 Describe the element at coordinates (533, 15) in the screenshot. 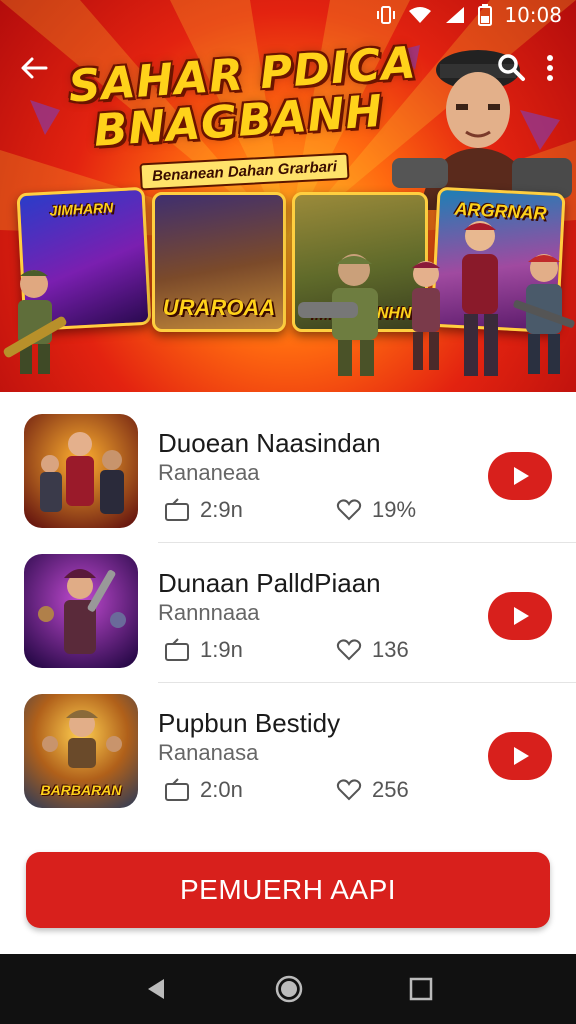

I see `status-time: 10:08` at that location.